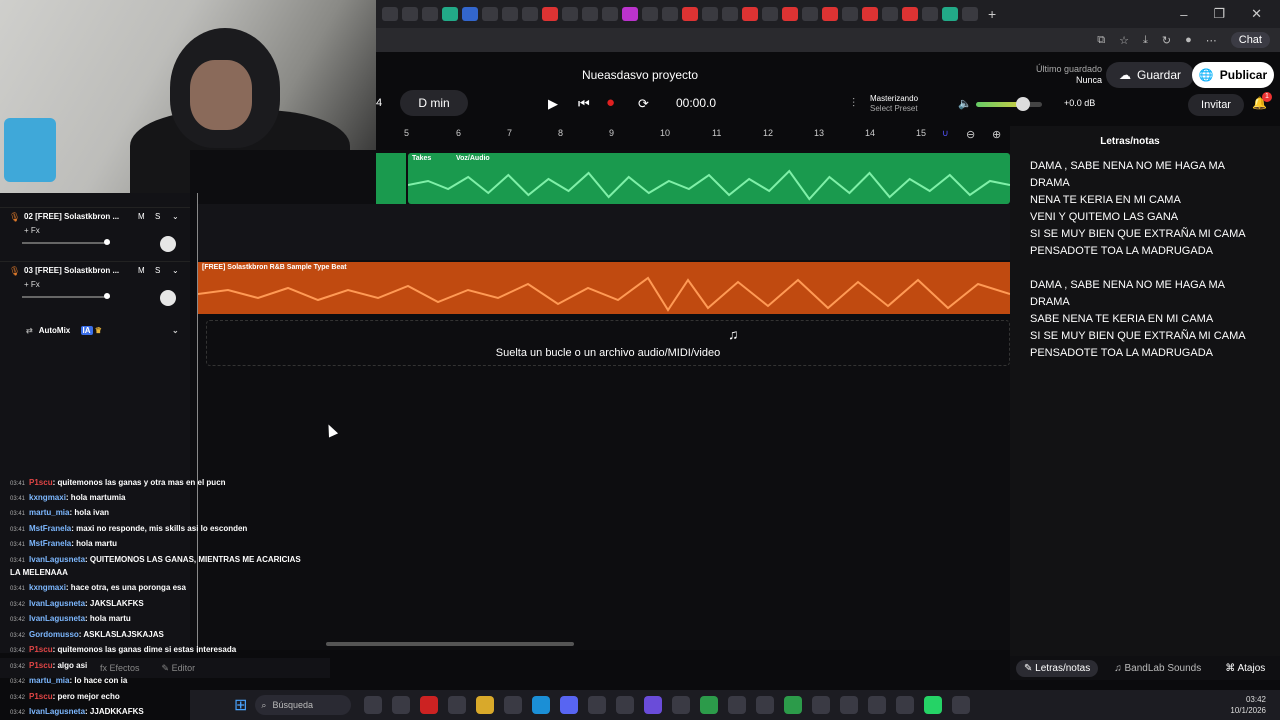 The height and width of the screenshot is (720, 1280). I want to click on profile-avatar: ●, so click(1188, 40).